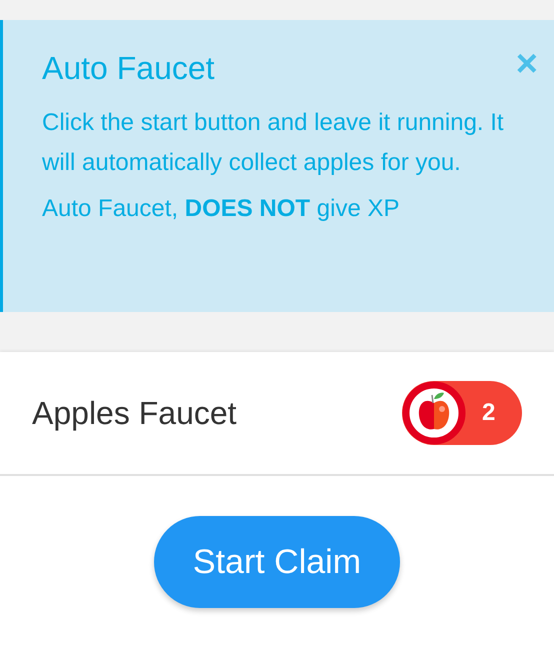 Image resolution: width=554 pixels, height=646 pixels. What do you see at coordinates (527, 64) in the screenshot?
I see `close-button: ×` at bounding box center [527, 64].